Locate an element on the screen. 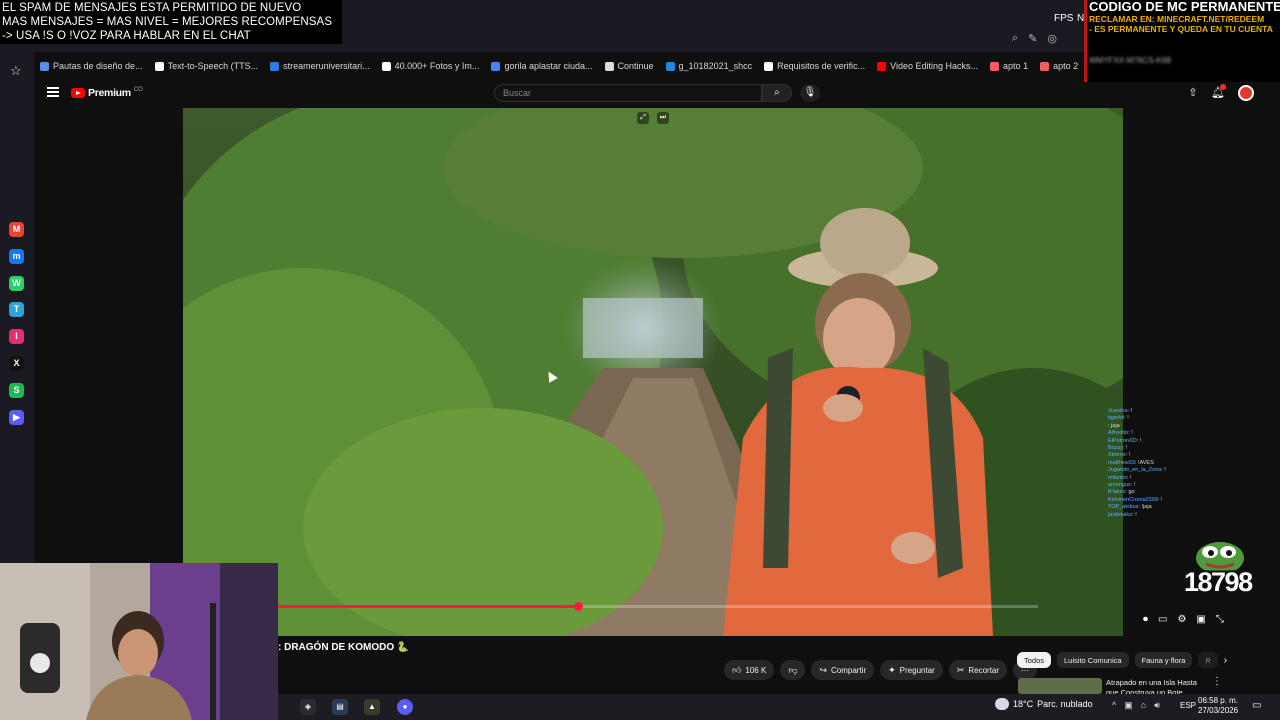  chip-todos: Todos is located at coordinates (1034, 660).